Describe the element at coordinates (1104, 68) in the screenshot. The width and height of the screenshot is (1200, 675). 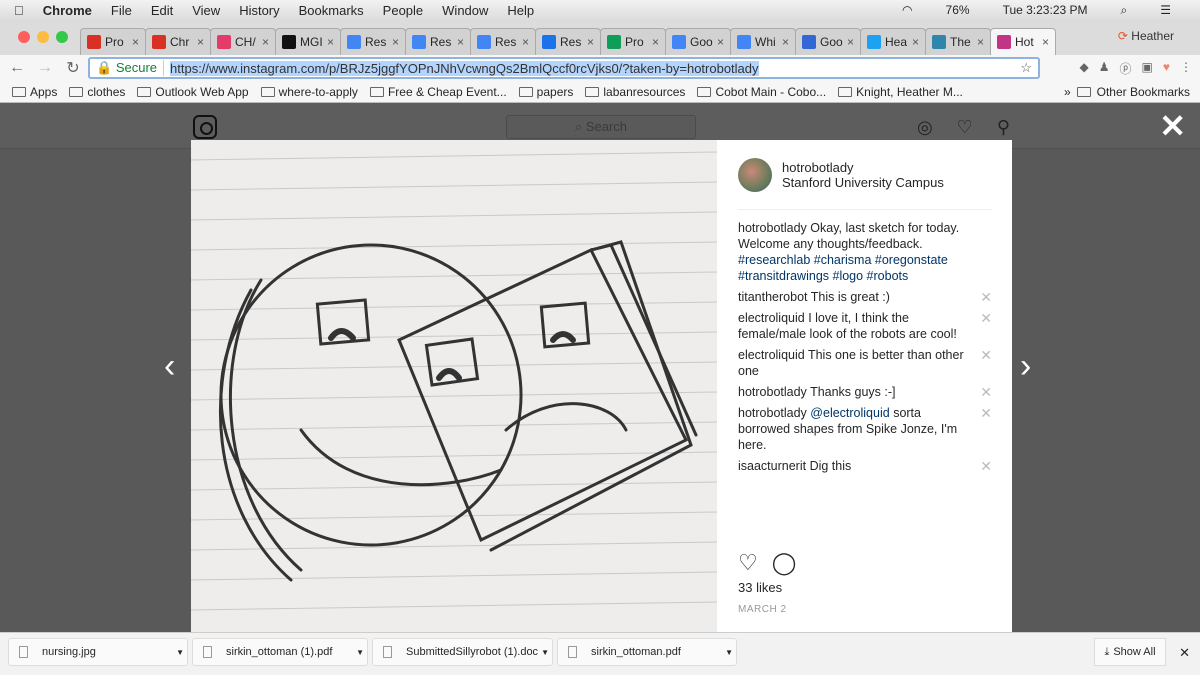
I see `extension-icon: ♟` at that location.